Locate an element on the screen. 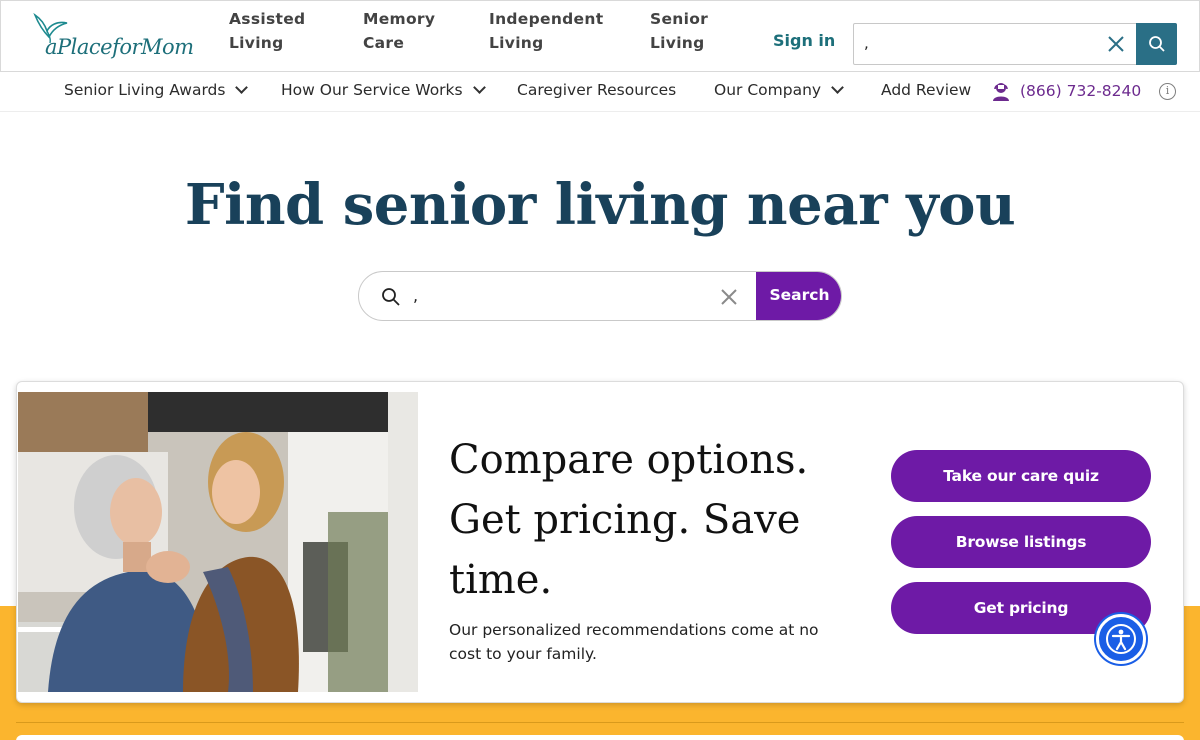 The image size is (1200, 740). sign-in-link: Sign in is located at coordinates (804, 40).